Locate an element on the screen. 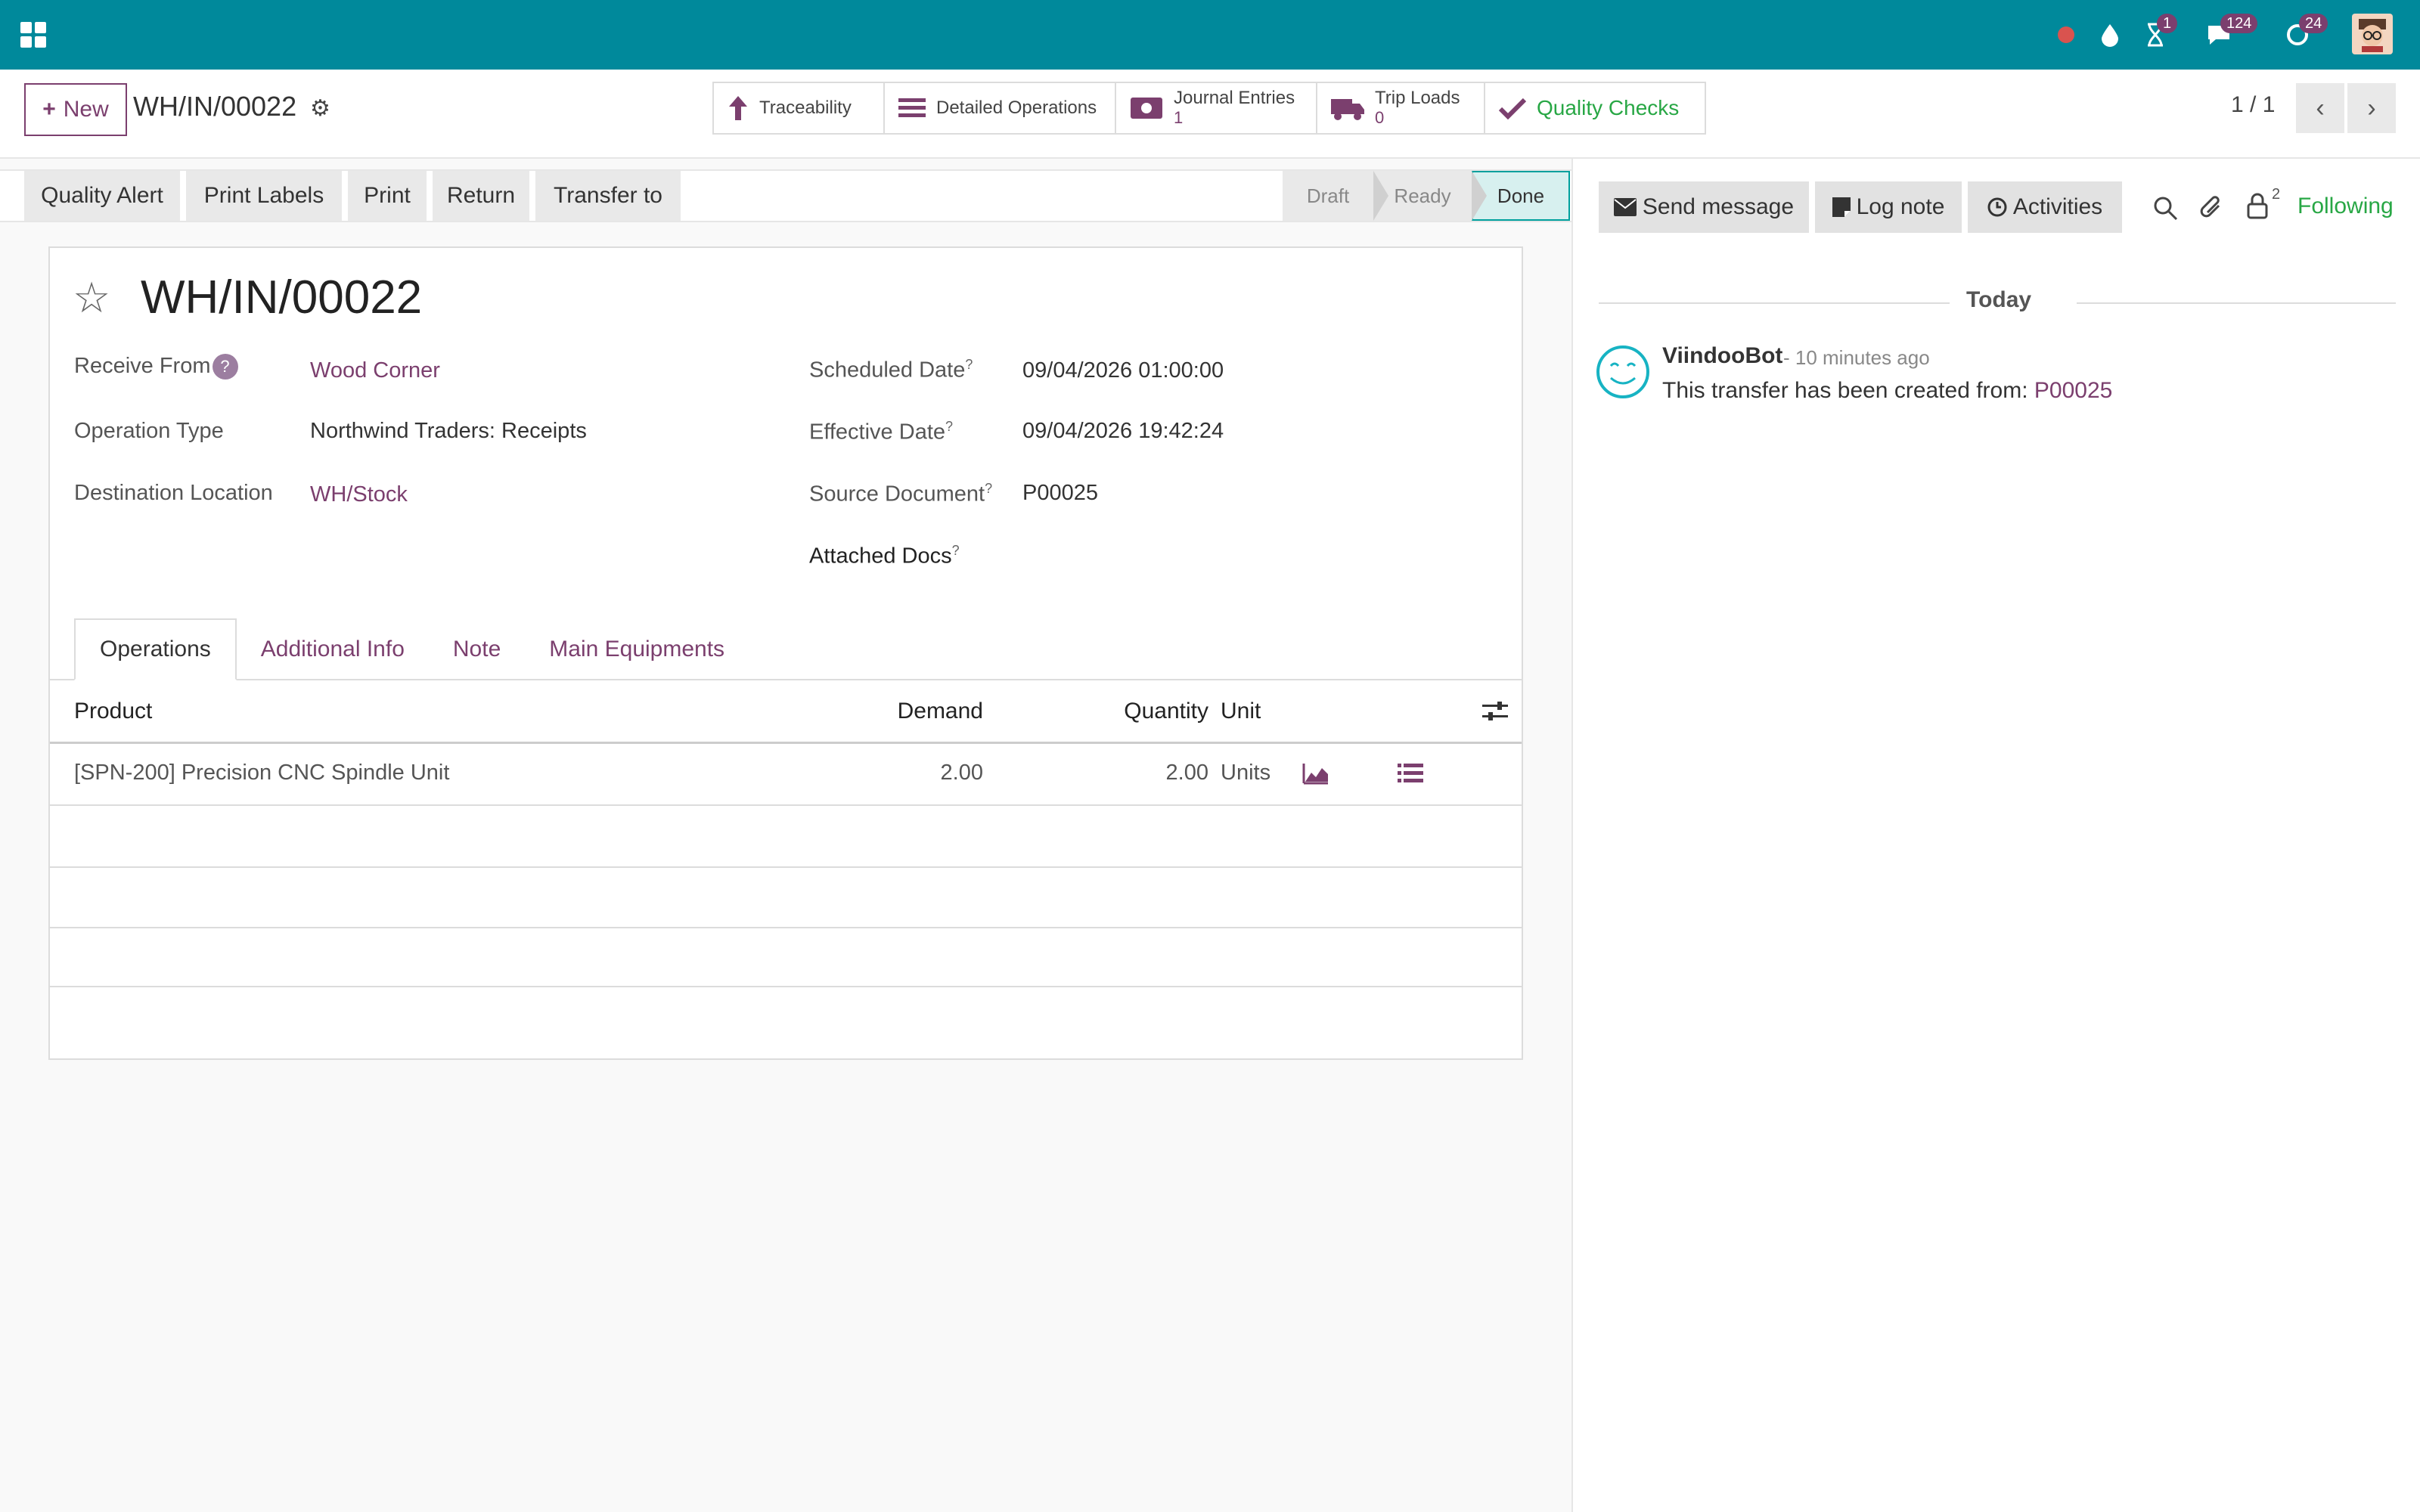 The height and width of the screenshot is (1512, 2420). details-list-icon is located at coordinates (1410, 777).